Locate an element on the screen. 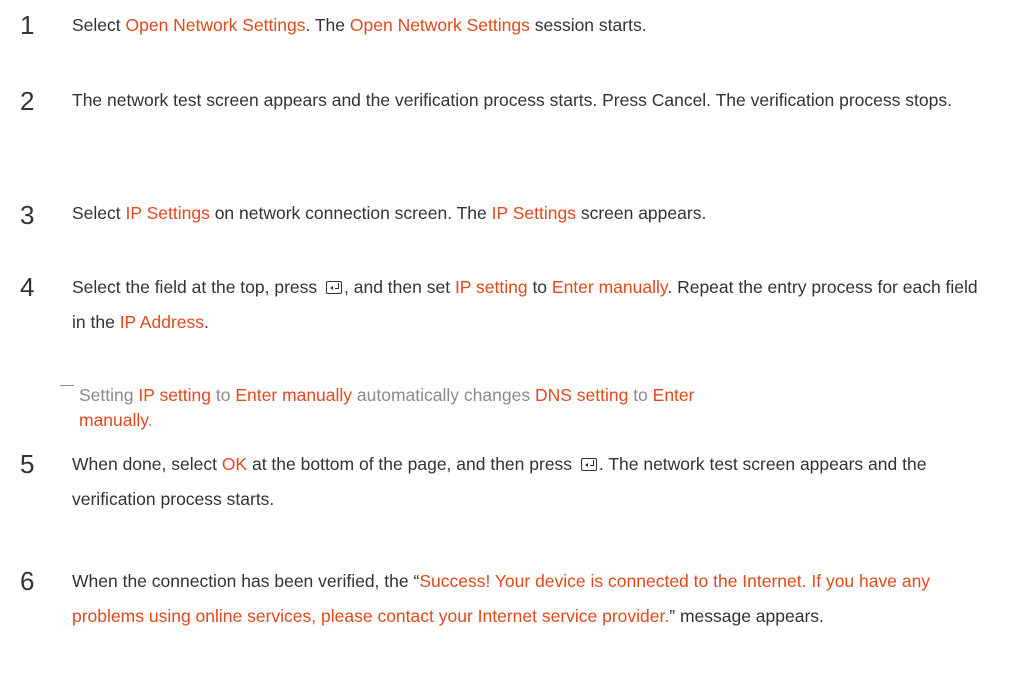  step-text-segment: ” message appears. is located at coordinates (746, 616).